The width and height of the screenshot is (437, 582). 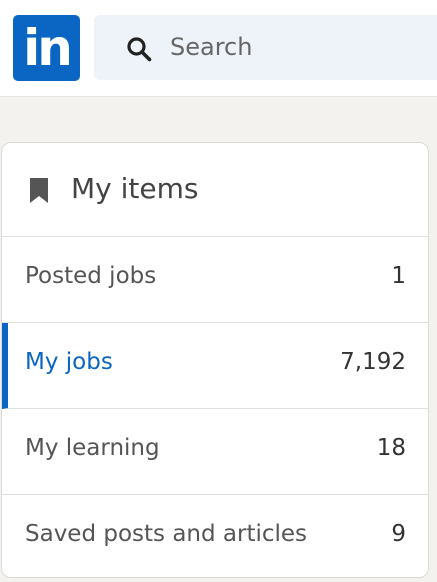 I want to click on item-count: 9, so click(x=398, y=534).